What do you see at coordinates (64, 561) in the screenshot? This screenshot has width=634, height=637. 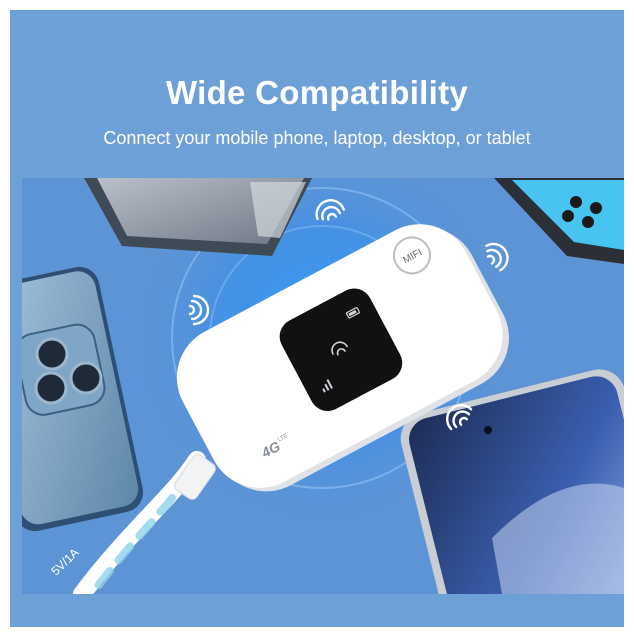 I see `cable-label: 5V/1A` at bounding box center [64, 561].